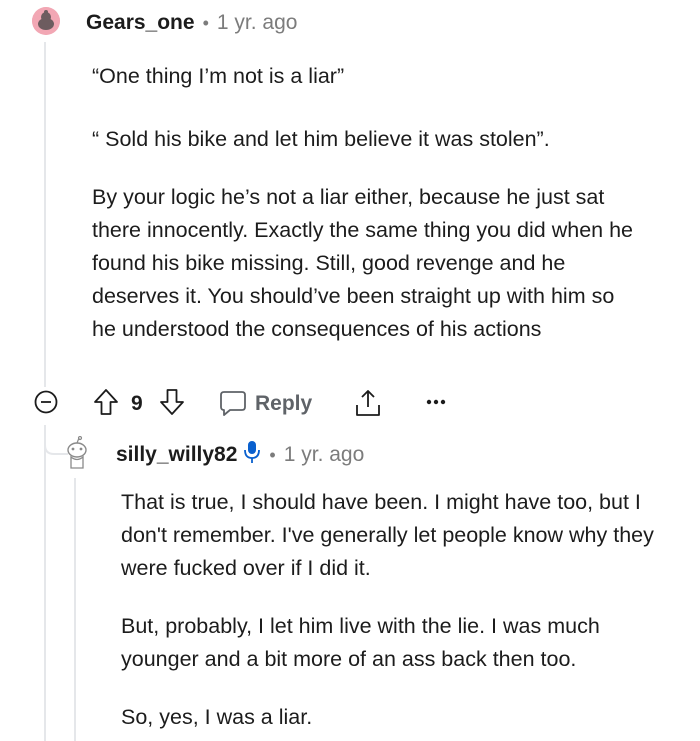  Describe the element at coordinates (45, 214) in the screenshot. I see `thread-line-main` at that location.